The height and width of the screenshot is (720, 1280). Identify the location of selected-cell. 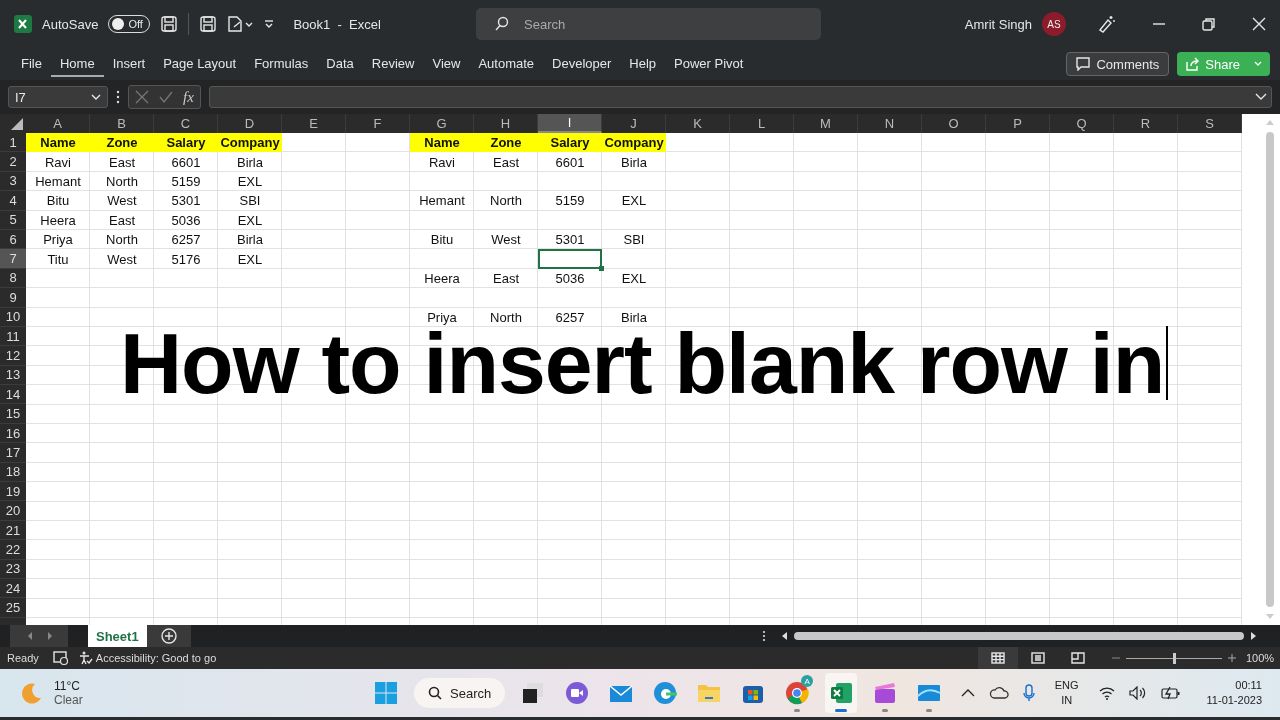
(570, 259).